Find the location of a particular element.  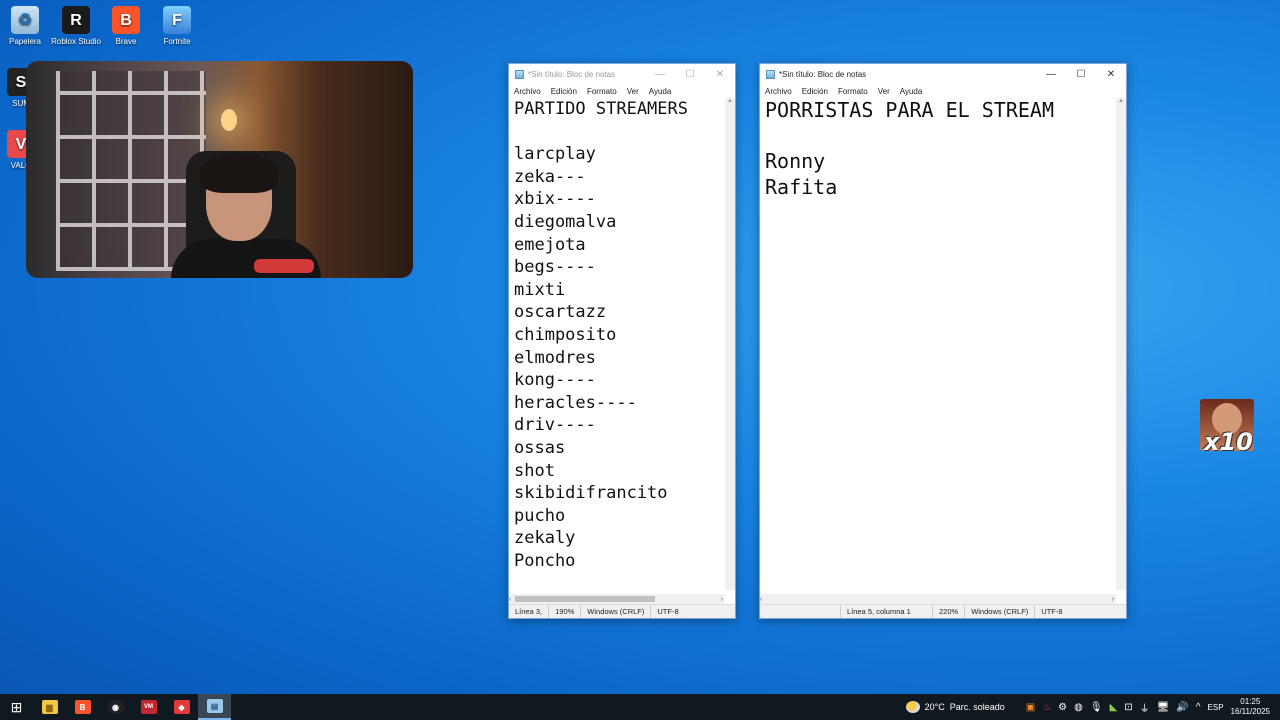

taskbar-obs: ◉ is located at coordinates (115, 707).